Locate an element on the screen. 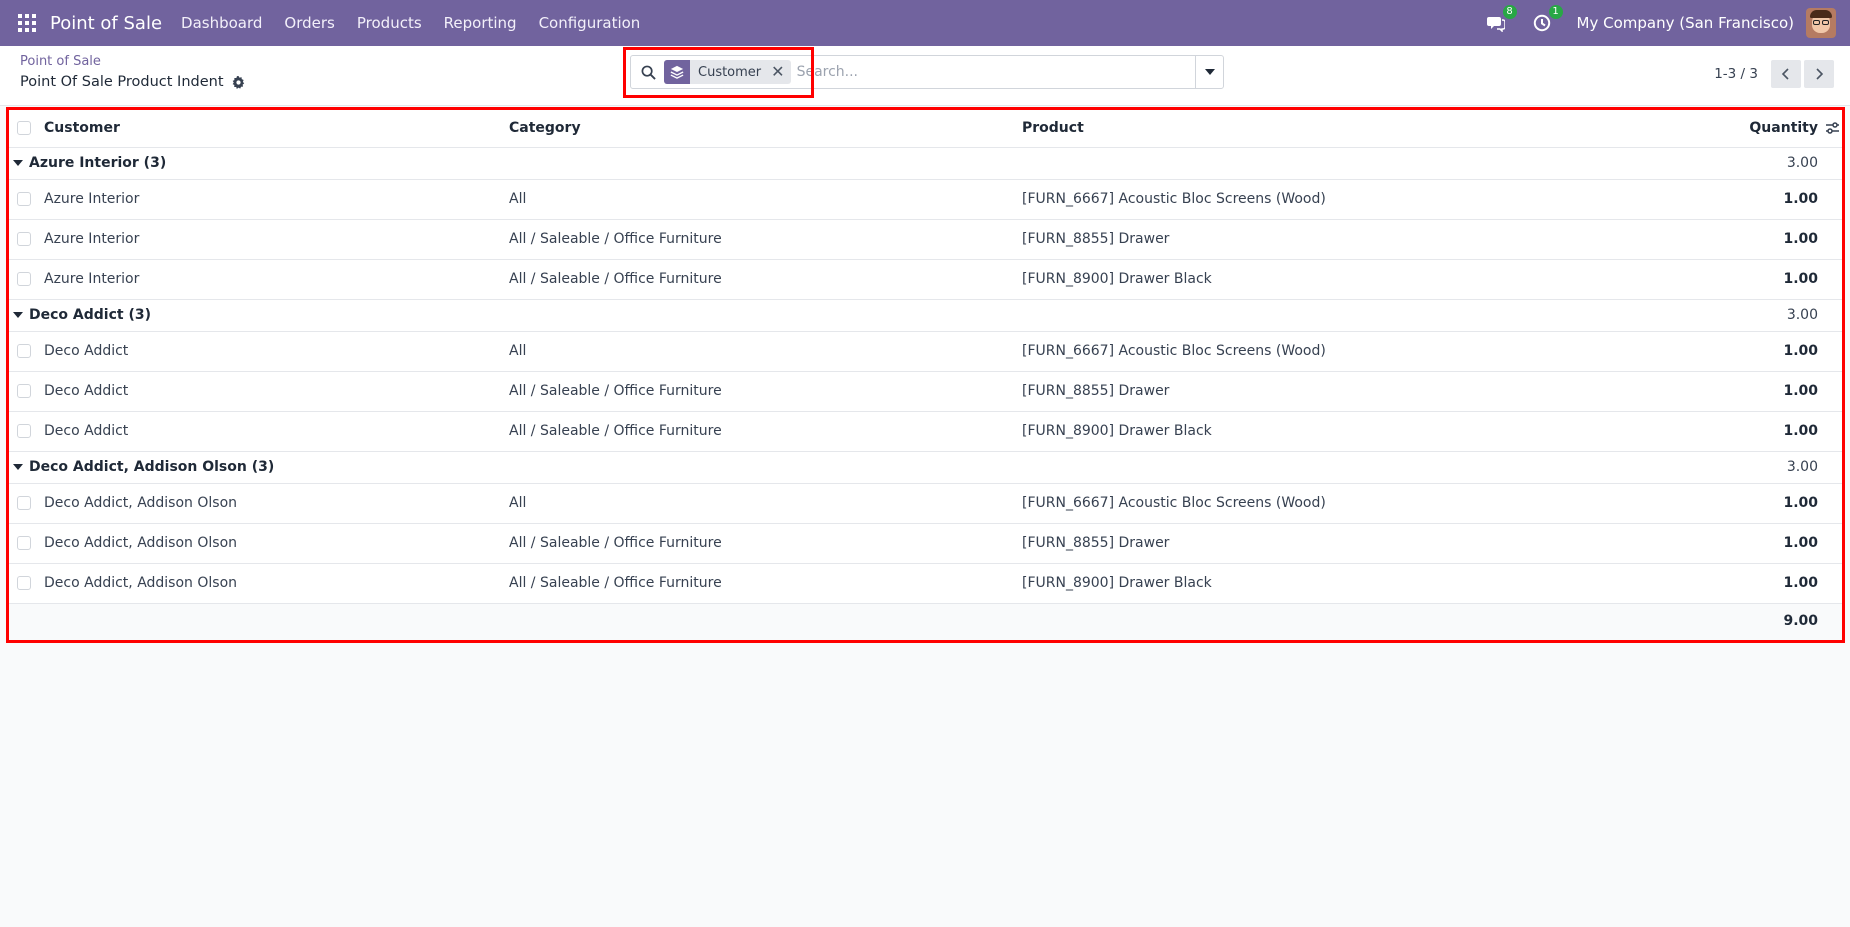 The width and height of the screenshot is (1850, 927). pager: 1-3 / 3 is located at coordinates (1774, 74).